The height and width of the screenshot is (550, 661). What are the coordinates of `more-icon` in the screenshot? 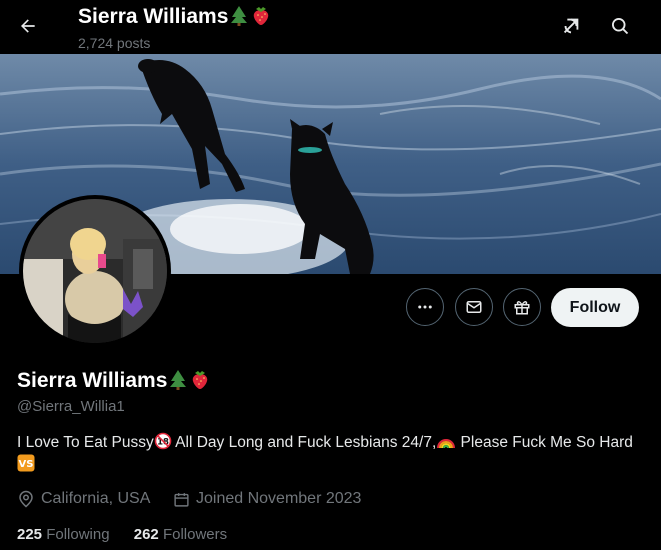 It's located at (425, 307).